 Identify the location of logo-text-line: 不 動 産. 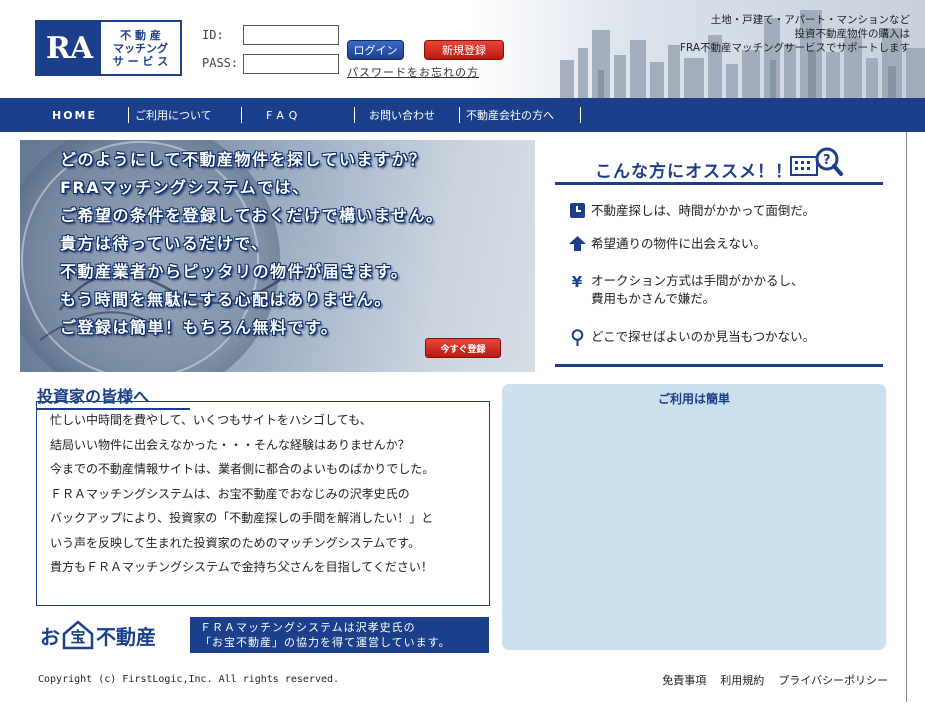
(140, 35).